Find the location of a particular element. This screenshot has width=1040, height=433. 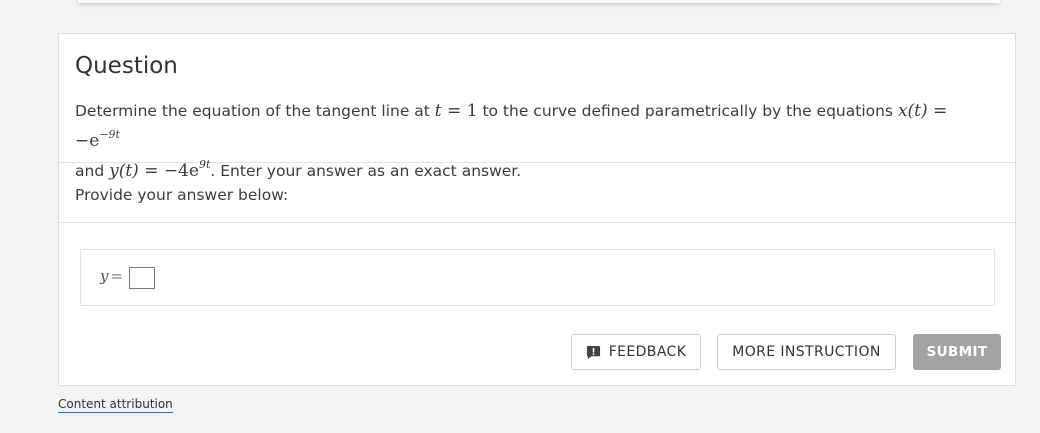

feedback-button: FEEDBACK is located at coordinates (636, 352).